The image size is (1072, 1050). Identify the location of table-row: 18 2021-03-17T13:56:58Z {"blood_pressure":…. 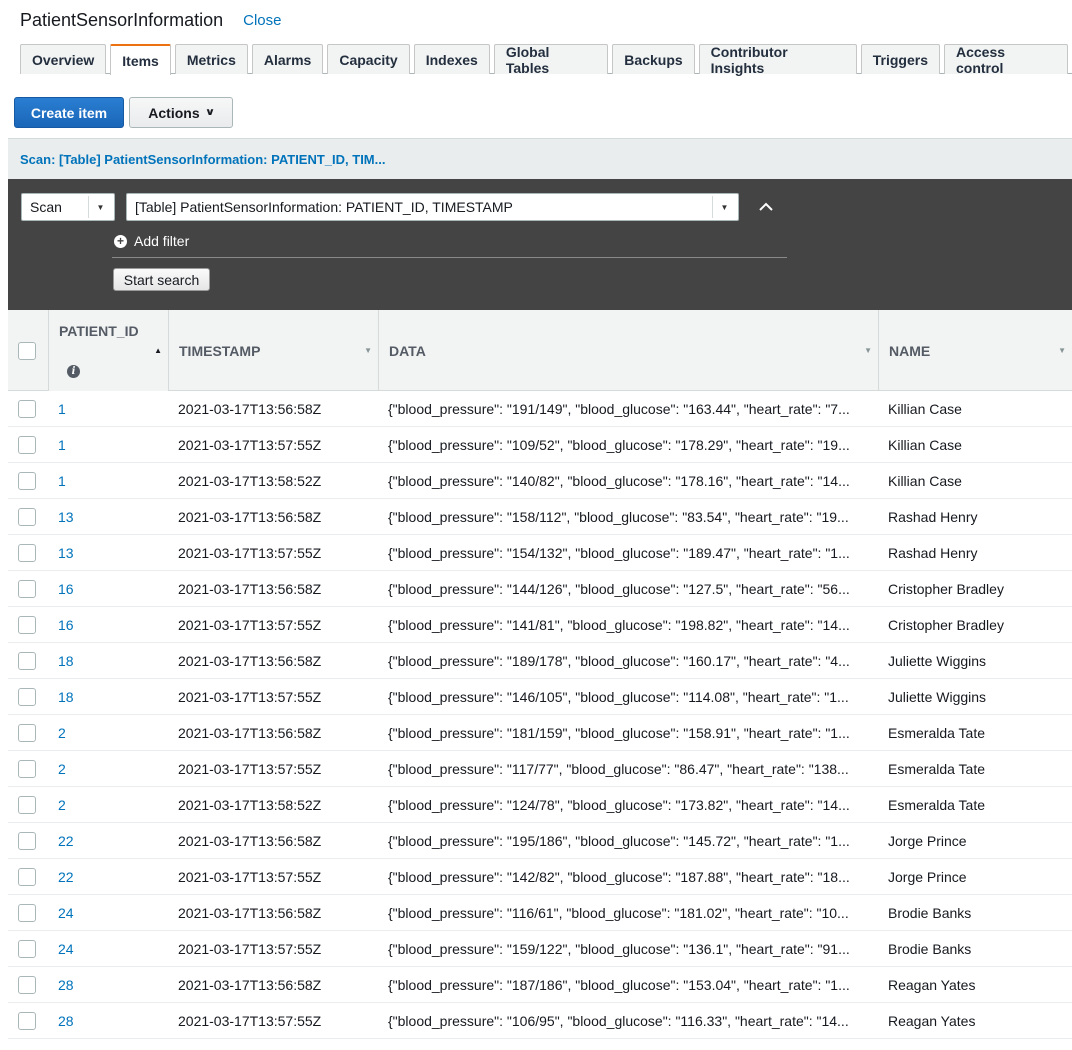
(540, 661).